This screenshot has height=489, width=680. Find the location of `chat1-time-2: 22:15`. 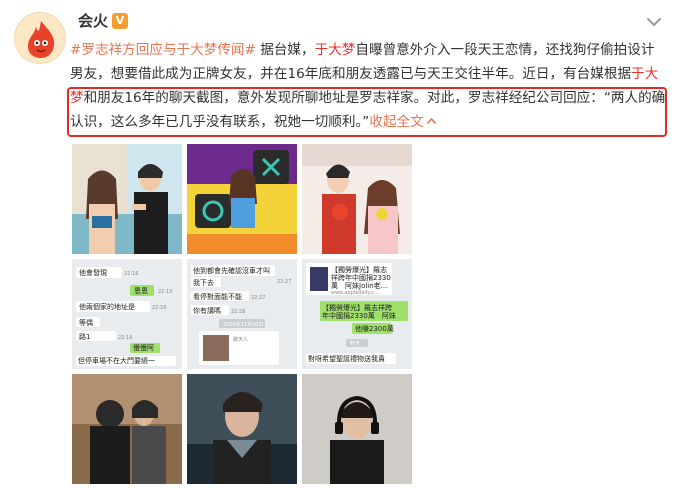

chat1-time-2: 22:15 is located at coordinates (165, 292).